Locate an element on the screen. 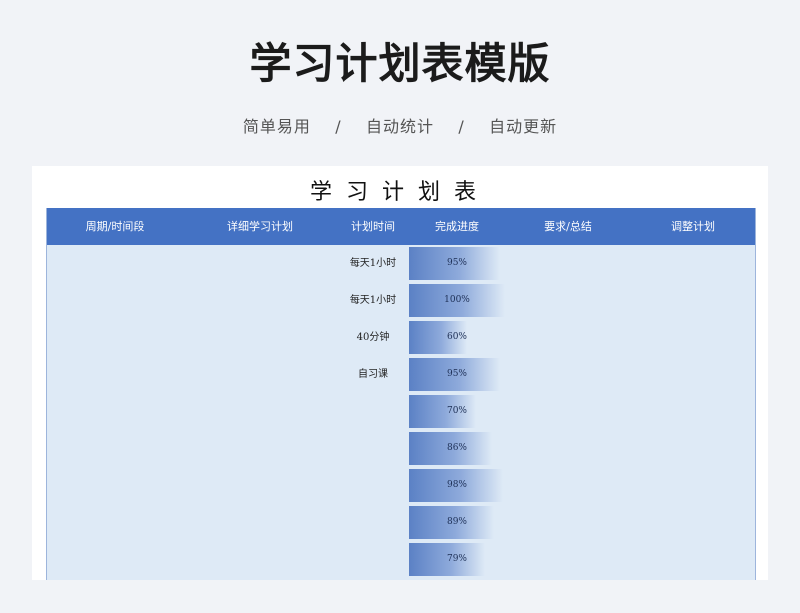 This screenshot has height=613, width=800. table-row: 每天1小时 100% is located at coordinates (401, 300).